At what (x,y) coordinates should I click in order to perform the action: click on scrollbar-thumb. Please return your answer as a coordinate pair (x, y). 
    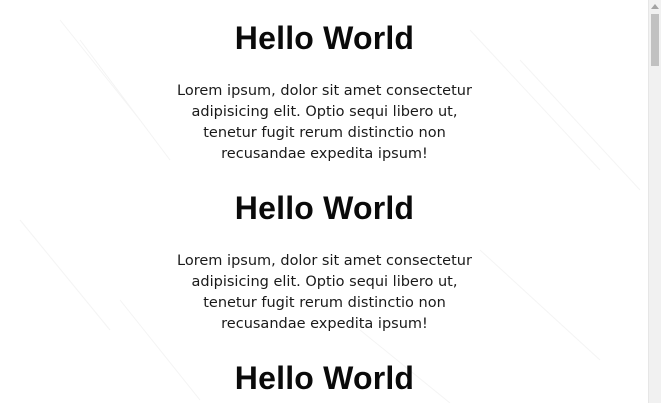
    Looking at the image, I should click on (655, 40).